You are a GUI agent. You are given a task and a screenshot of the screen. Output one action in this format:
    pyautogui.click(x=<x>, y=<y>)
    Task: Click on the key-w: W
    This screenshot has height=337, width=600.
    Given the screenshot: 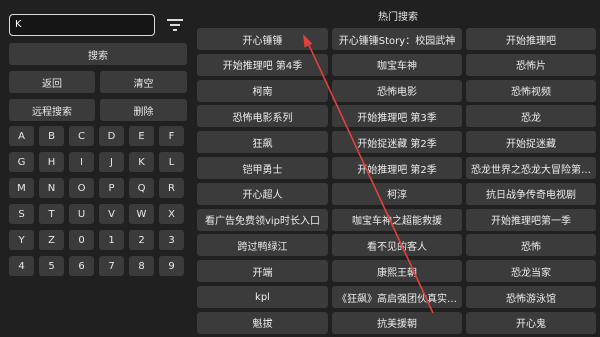 What is the action you would take?
    pyautogui.click(x=141, y=214)
    